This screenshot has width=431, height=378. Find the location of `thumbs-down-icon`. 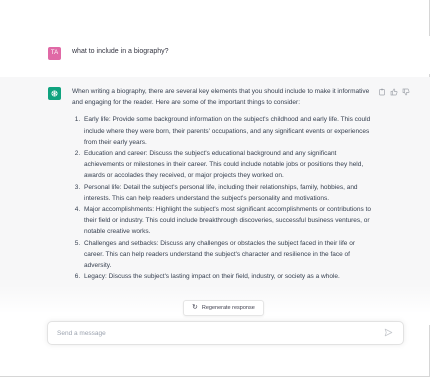

thumbs-down-icon is located at coordinates (406, 92).